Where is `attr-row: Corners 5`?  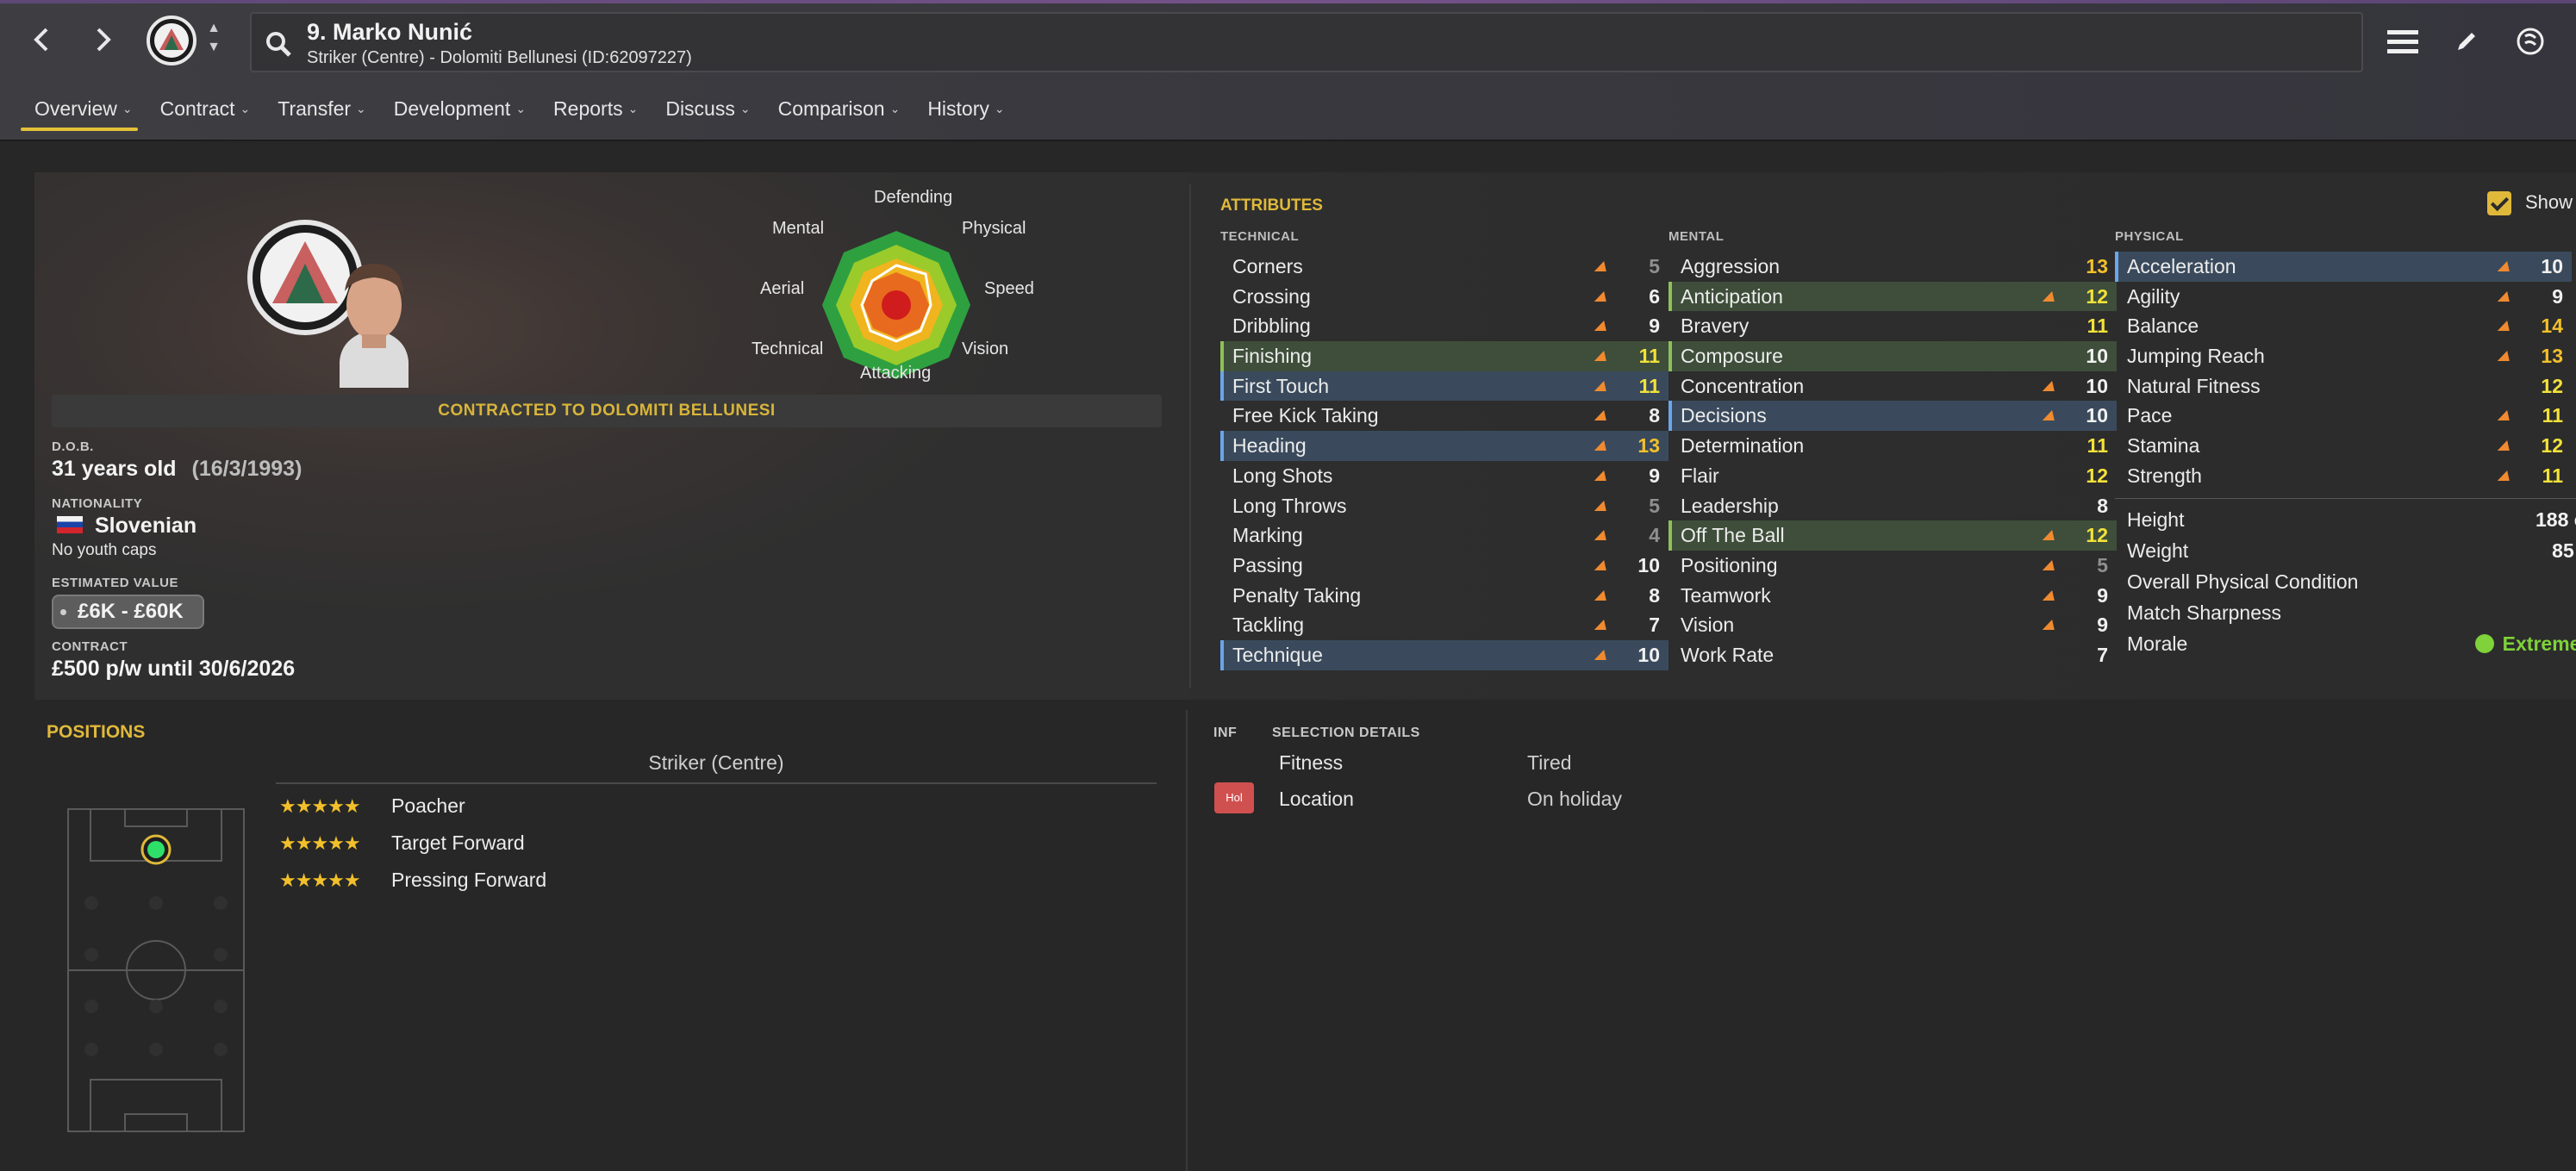 attr-row: Corners 5 is located at coordinates (1444, 267).